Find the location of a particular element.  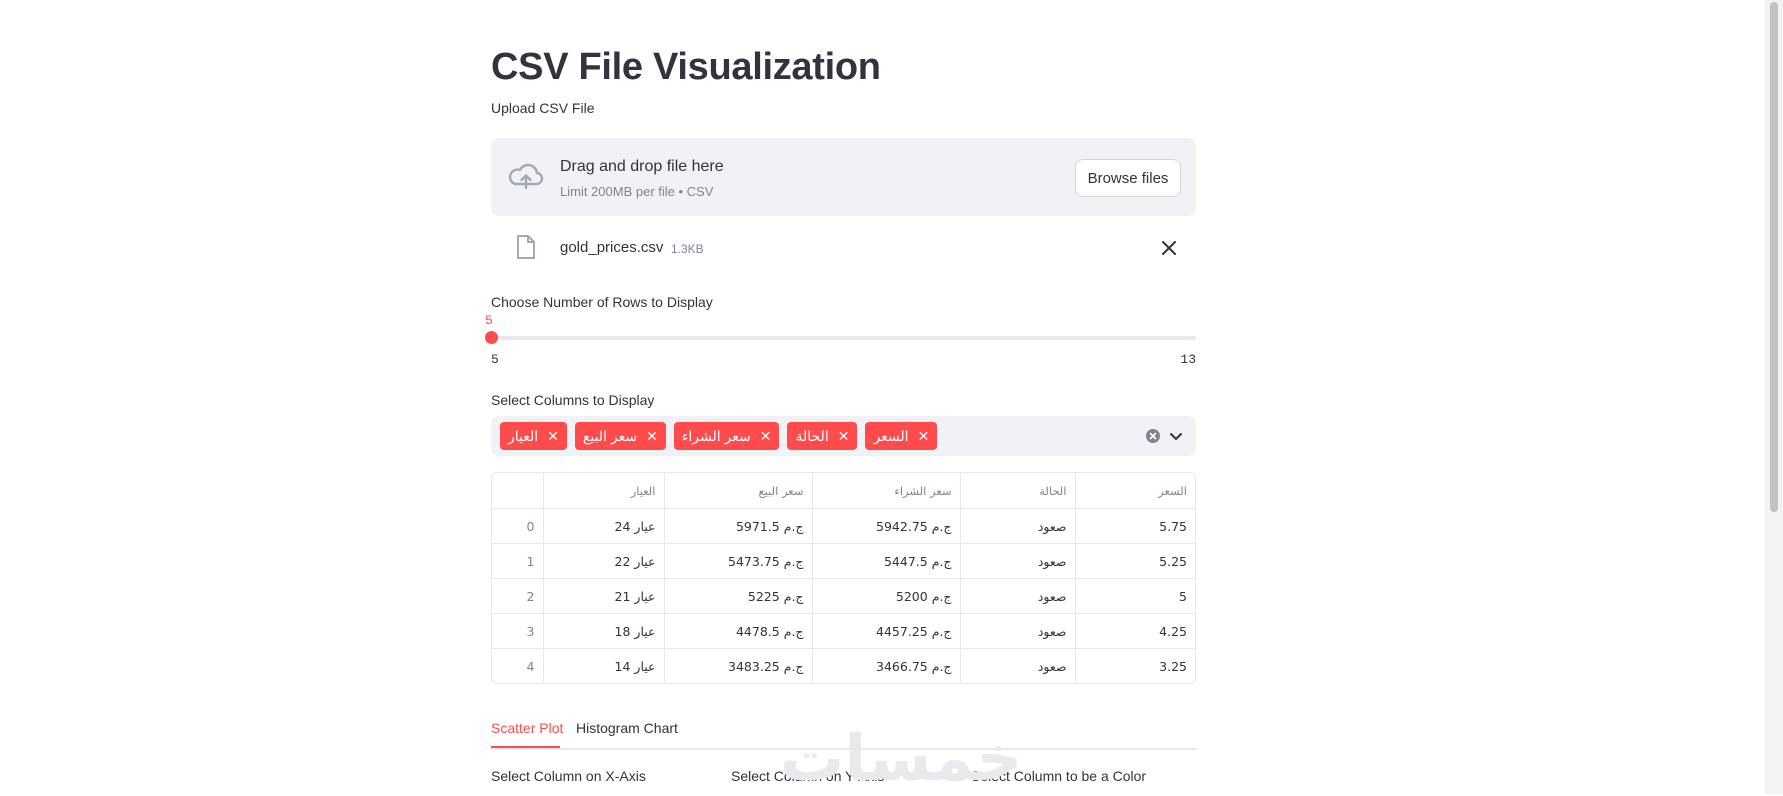

table-cell: 5473.75 ج.م is located at coordinates (738, 561).